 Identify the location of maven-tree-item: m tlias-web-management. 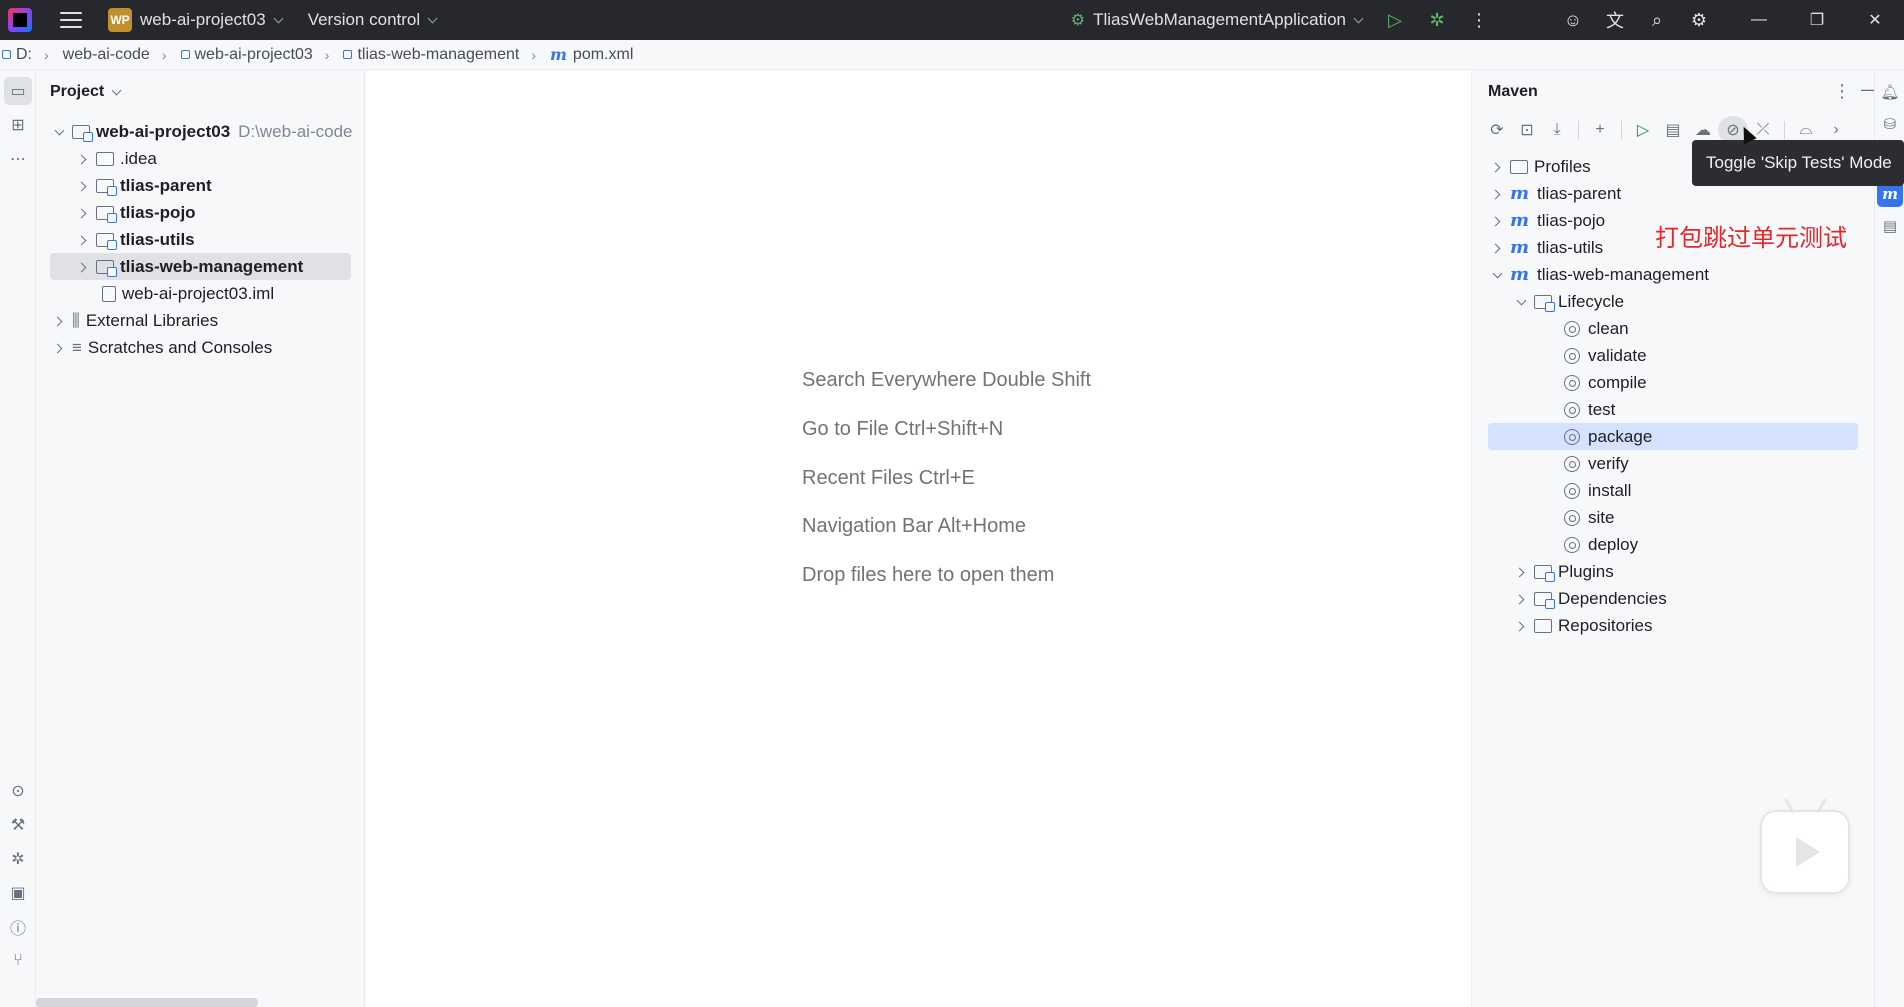
(1600, 274).